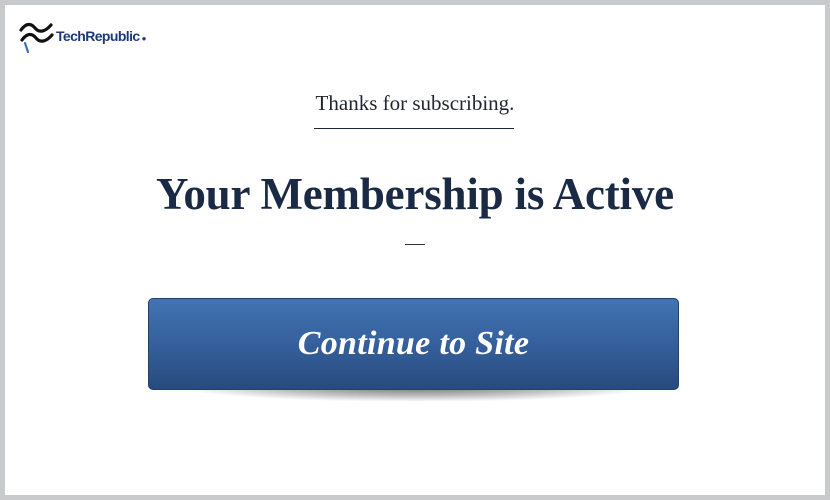  What do you see at coordinates (415, 103) in the screenshot?
I see `subscription-thanks-text: Thanks for subscribing.` at bounding box center [415, 103].